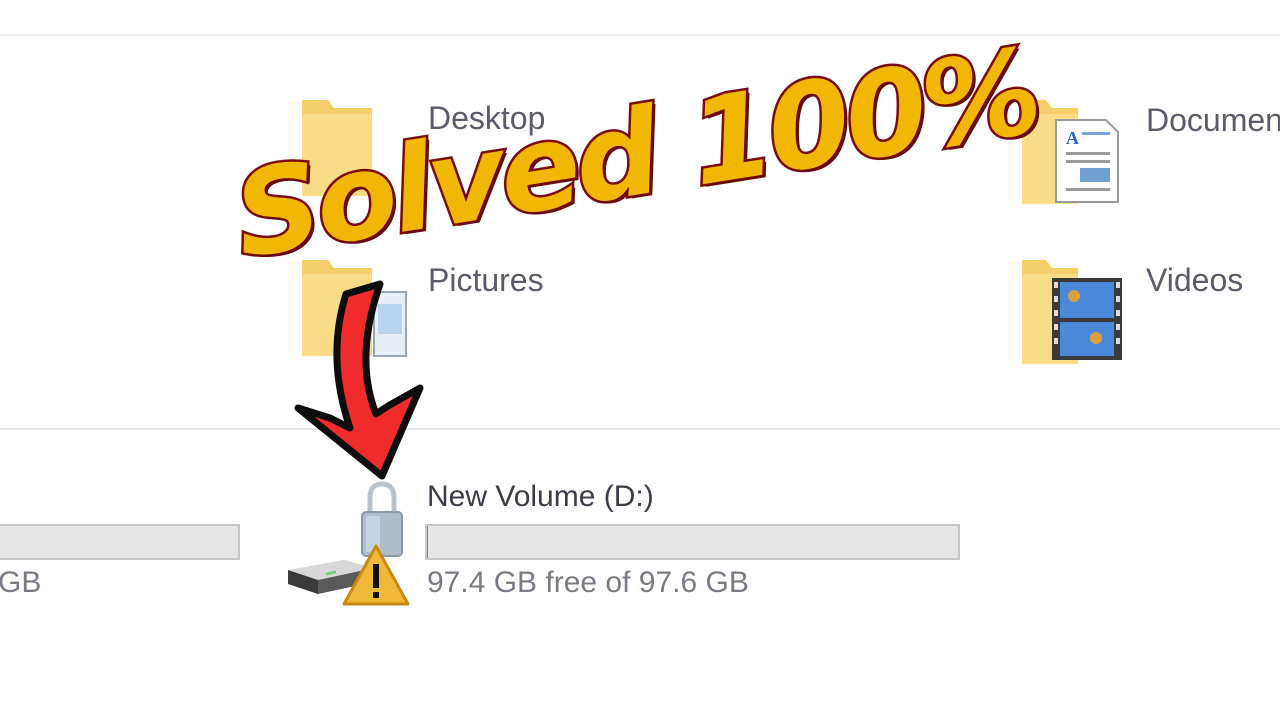  I want to click on folder-documents: A Documents, so click(1149, 152).